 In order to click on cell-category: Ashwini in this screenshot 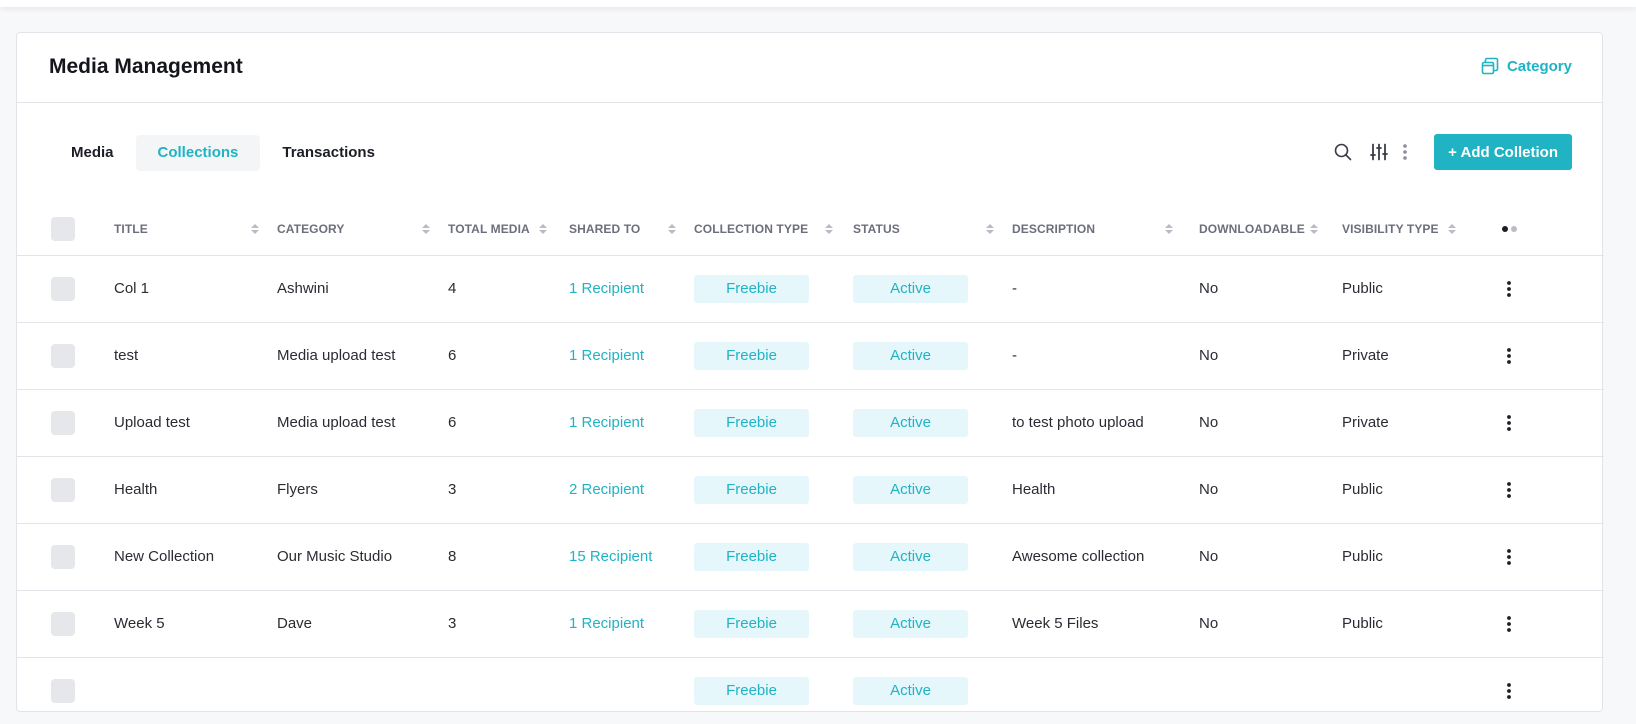, I will do `click(303, 288)`.